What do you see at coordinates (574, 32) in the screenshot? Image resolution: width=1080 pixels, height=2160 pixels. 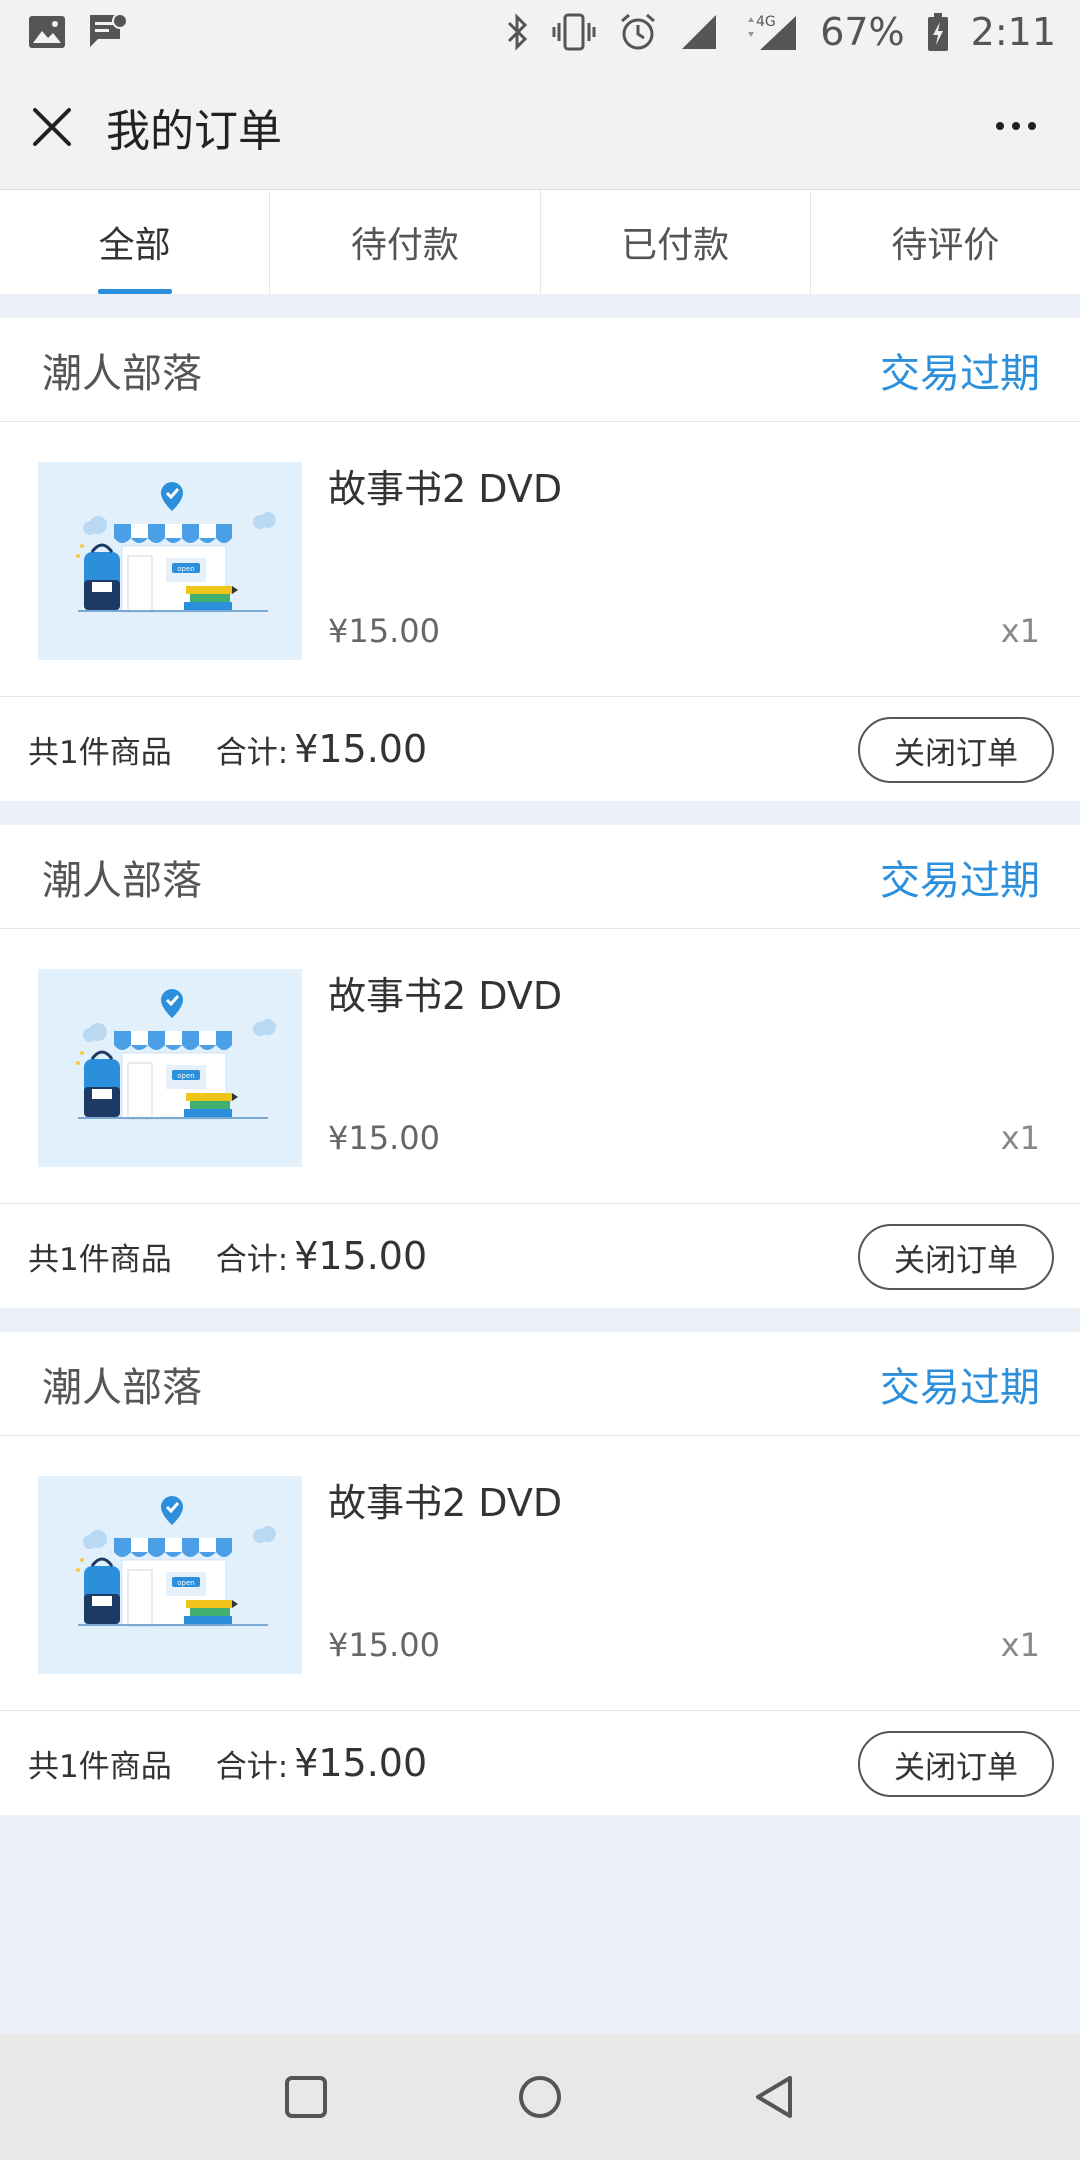 I see `vibrate-icon` at bounding box center [574, 32].